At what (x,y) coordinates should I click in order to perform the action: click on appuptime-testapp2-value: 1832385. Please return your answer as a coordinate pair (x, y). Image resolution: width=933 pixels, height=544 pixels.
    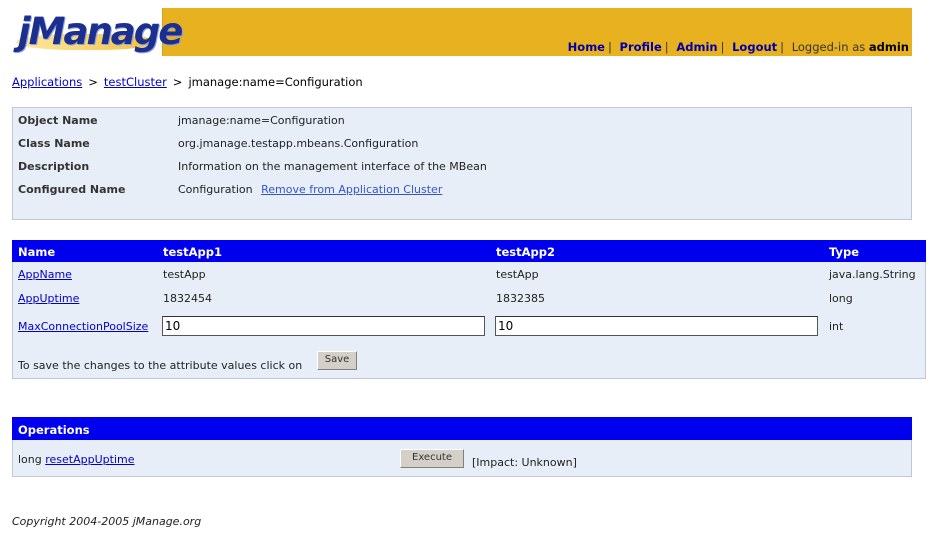
    Looking at the image, I should click on (520, 298).